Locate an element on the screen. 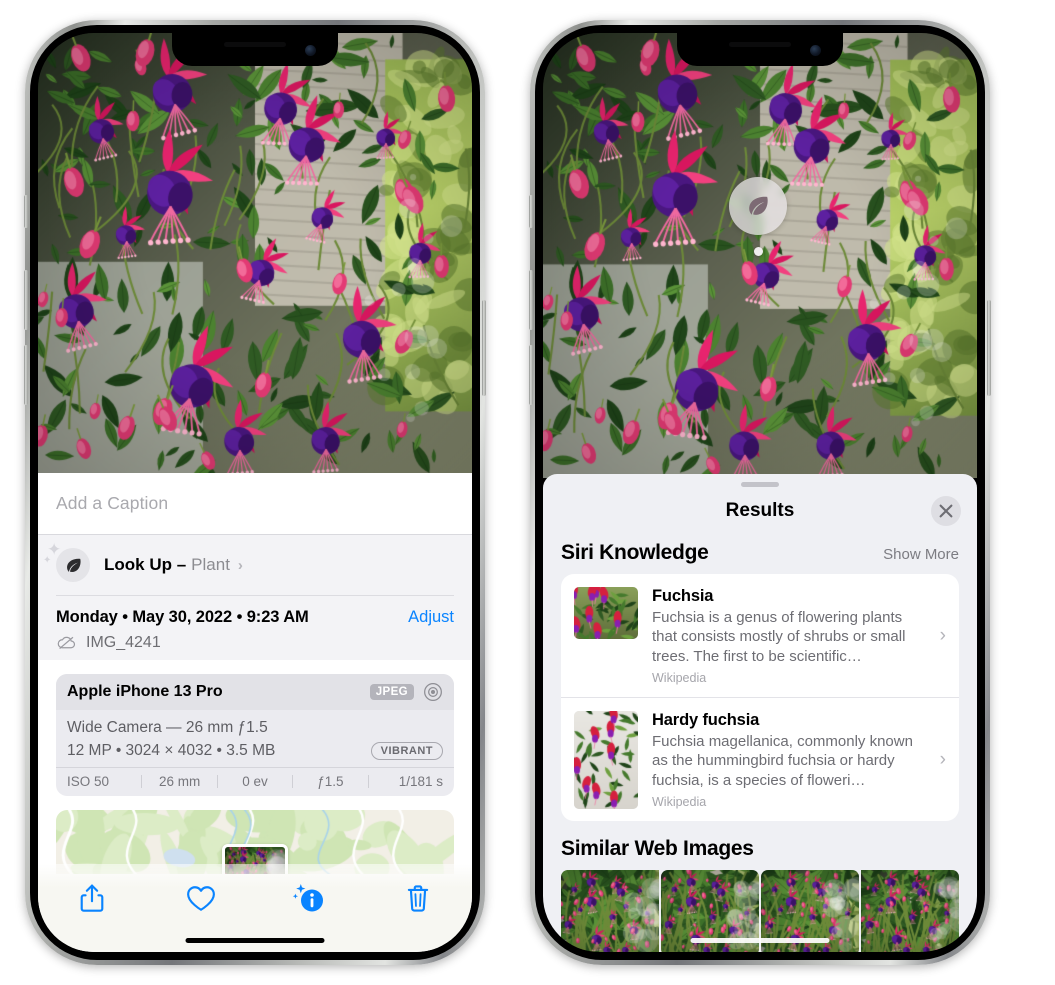 Image resolution: width=1055 pixels, height=985 pixels. format-tag: JPEG is located at coordinates (391, 691).